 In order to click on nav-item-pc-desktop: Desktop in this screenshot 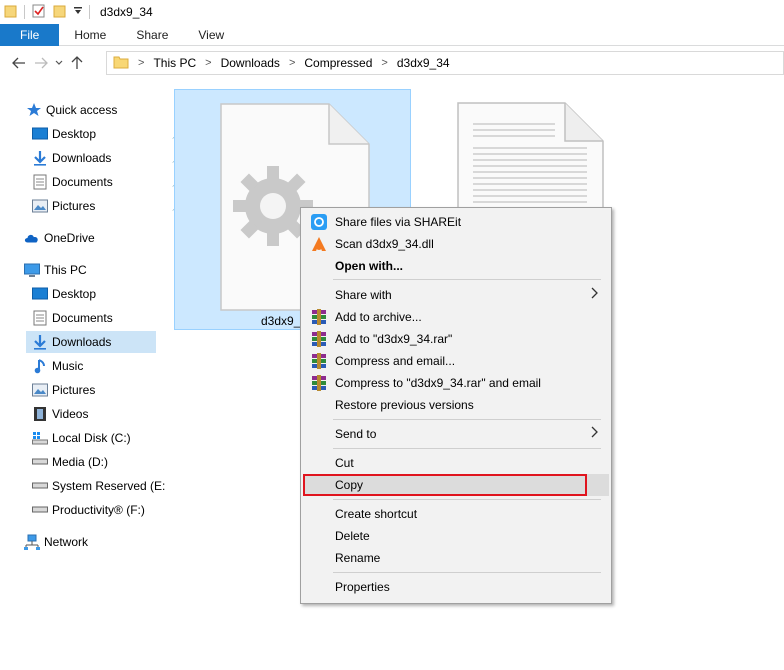, I will do `click(110, 294)`.